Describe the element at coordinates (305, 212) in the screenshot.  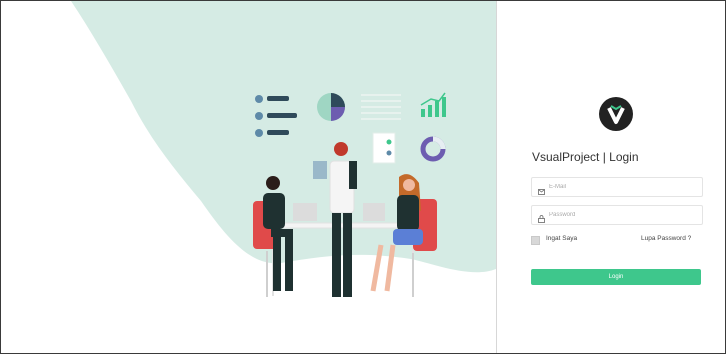
I see `laptop-left` at that location.